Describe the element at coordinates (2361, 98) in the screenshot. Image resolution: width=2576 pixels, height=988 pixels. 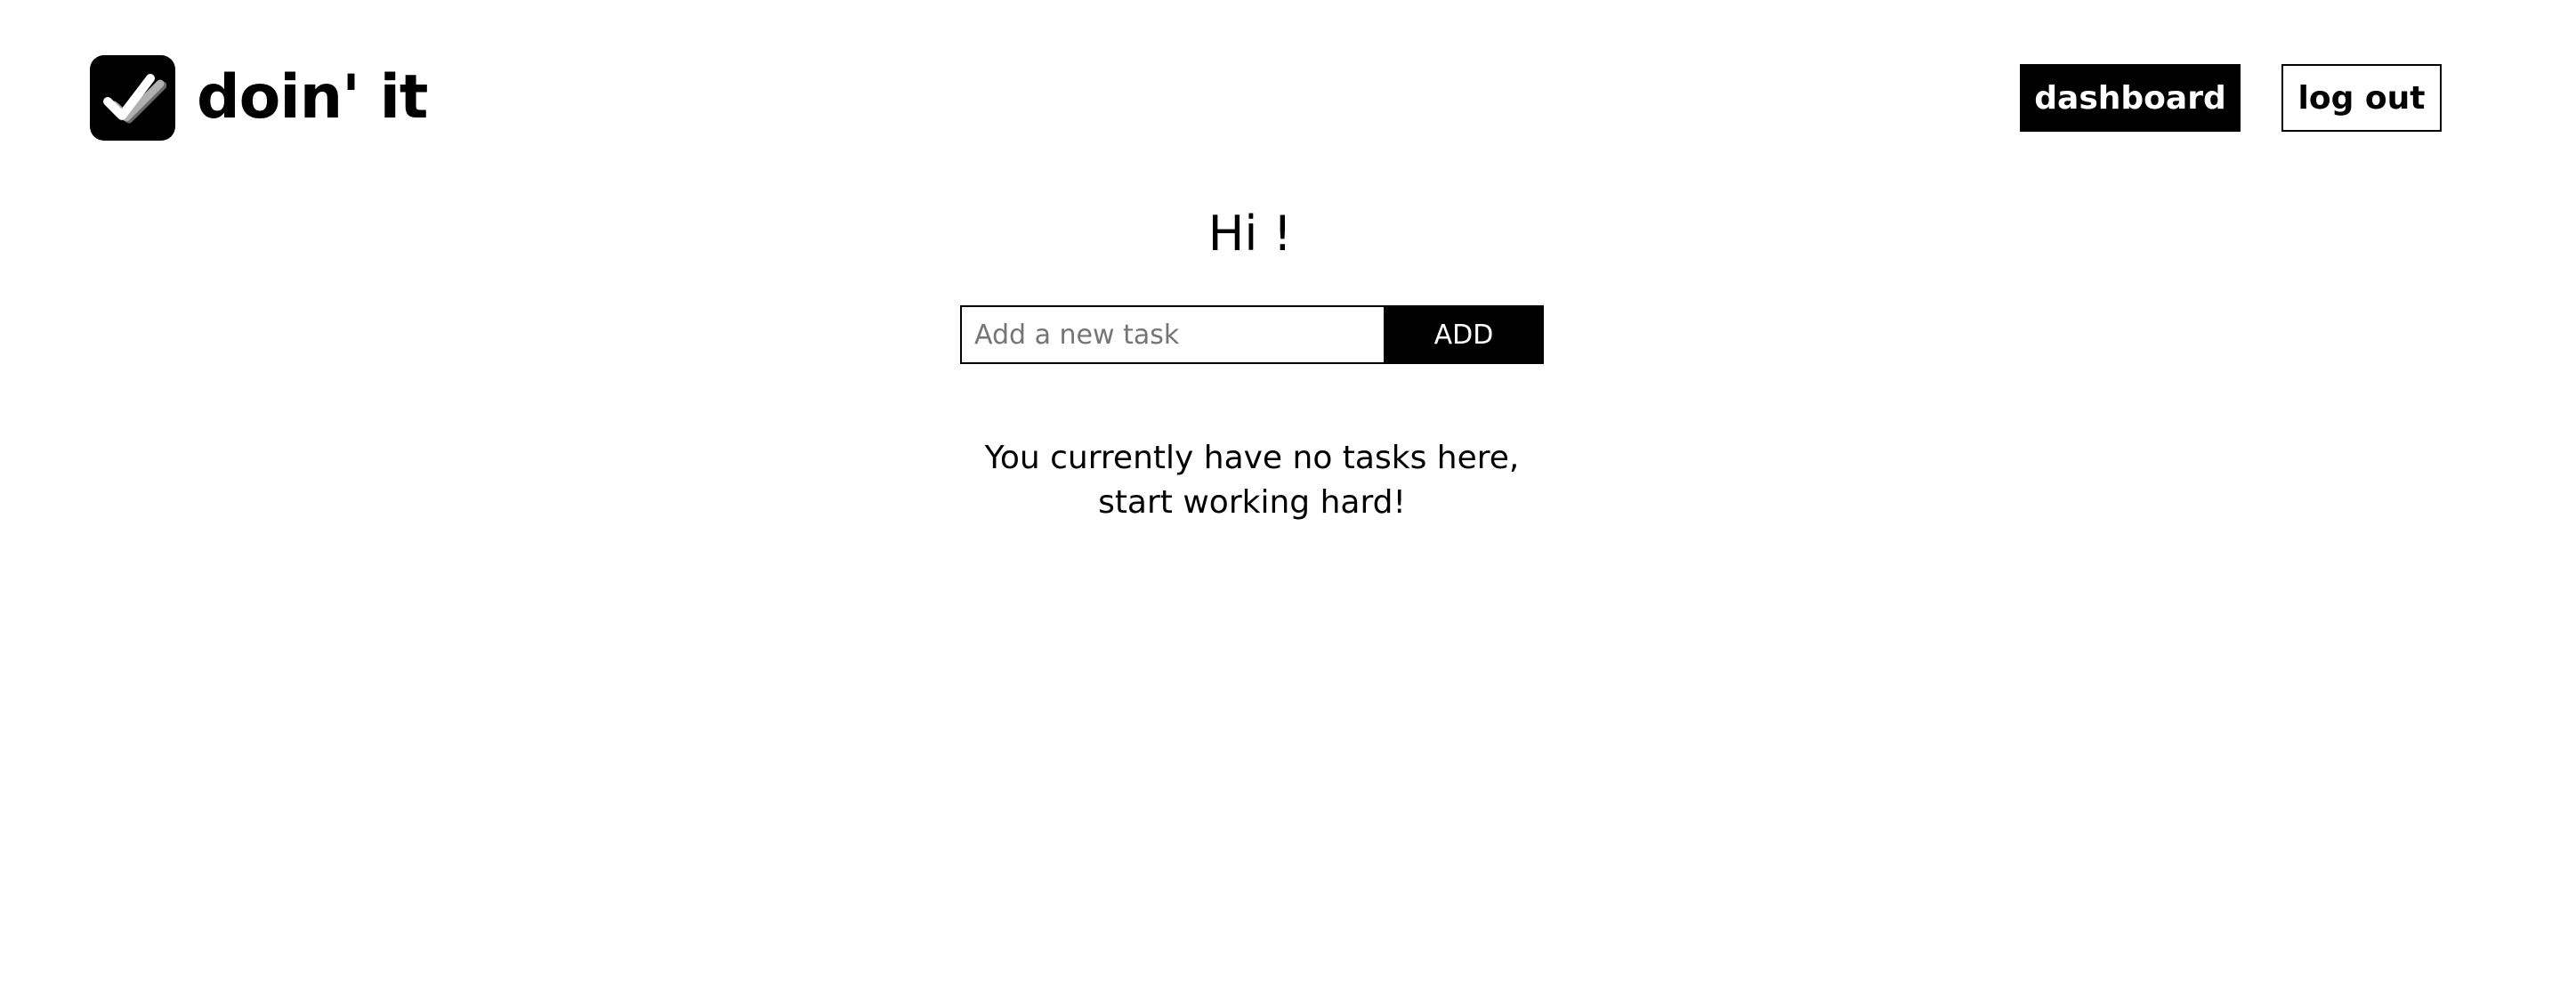
I see `logout-button: log out` at that location.